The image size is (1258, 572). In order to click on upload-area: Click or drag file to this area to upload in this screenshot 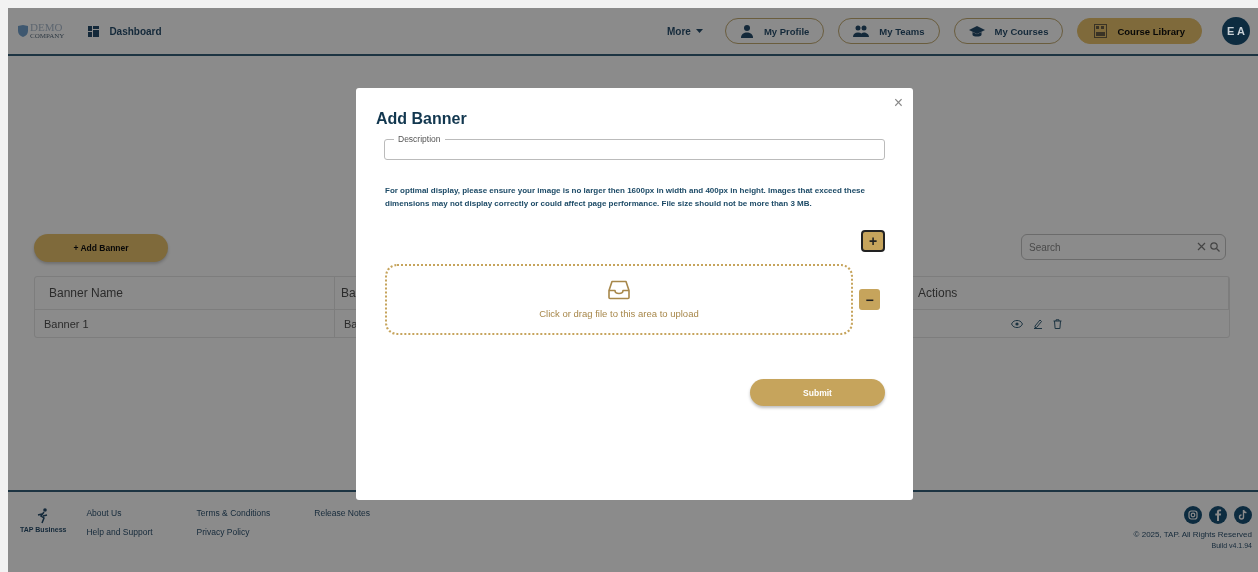, I will do `click(619, 299)`.